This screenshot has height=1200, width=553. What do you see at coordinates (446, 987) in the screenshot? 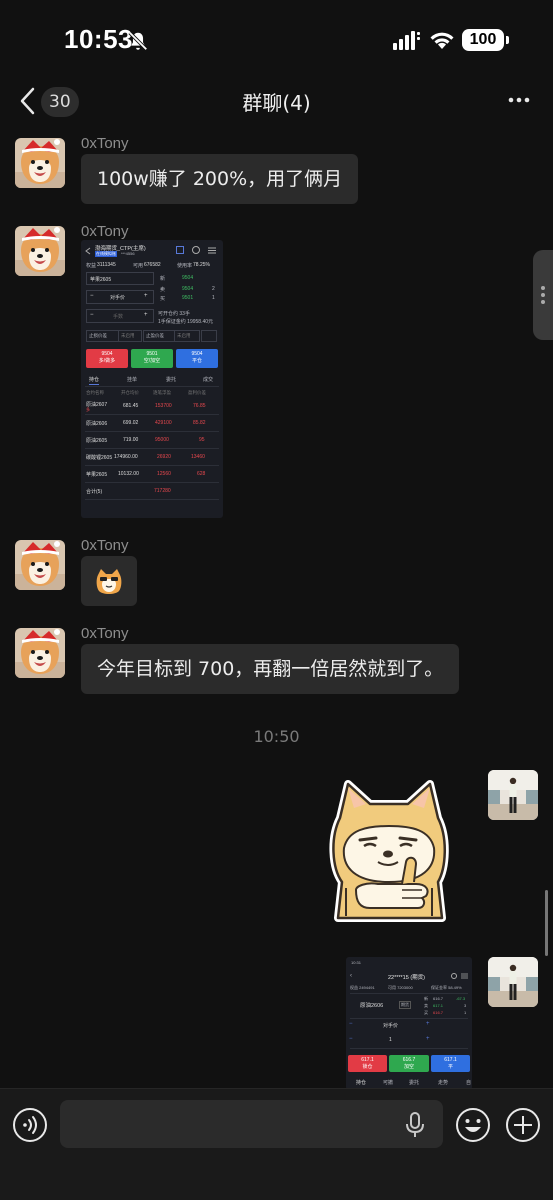
I see `usage-value: 保证金率 58.49%` at bounding box center [446, 987].